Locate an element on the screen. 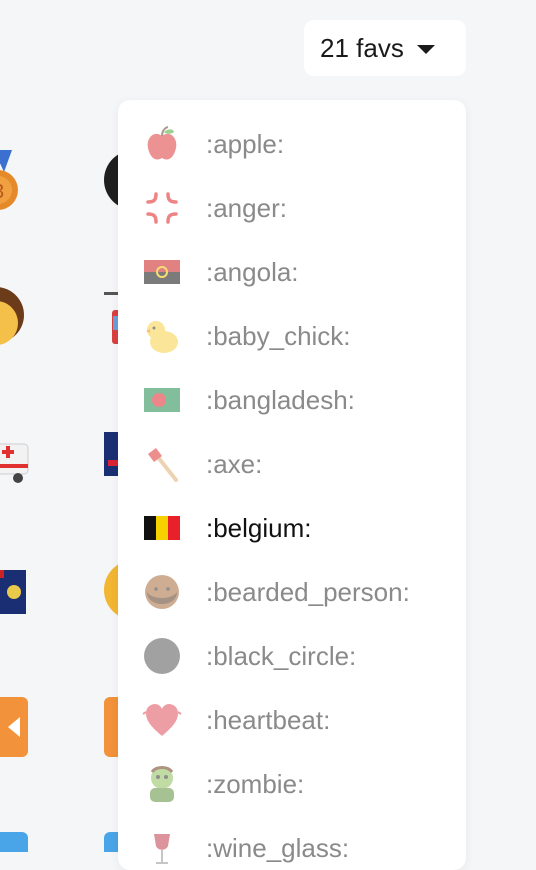 Image resolution: width=536 pixels, height=870 pixels. heartbeat-icon is located at coordinates (162, 720).